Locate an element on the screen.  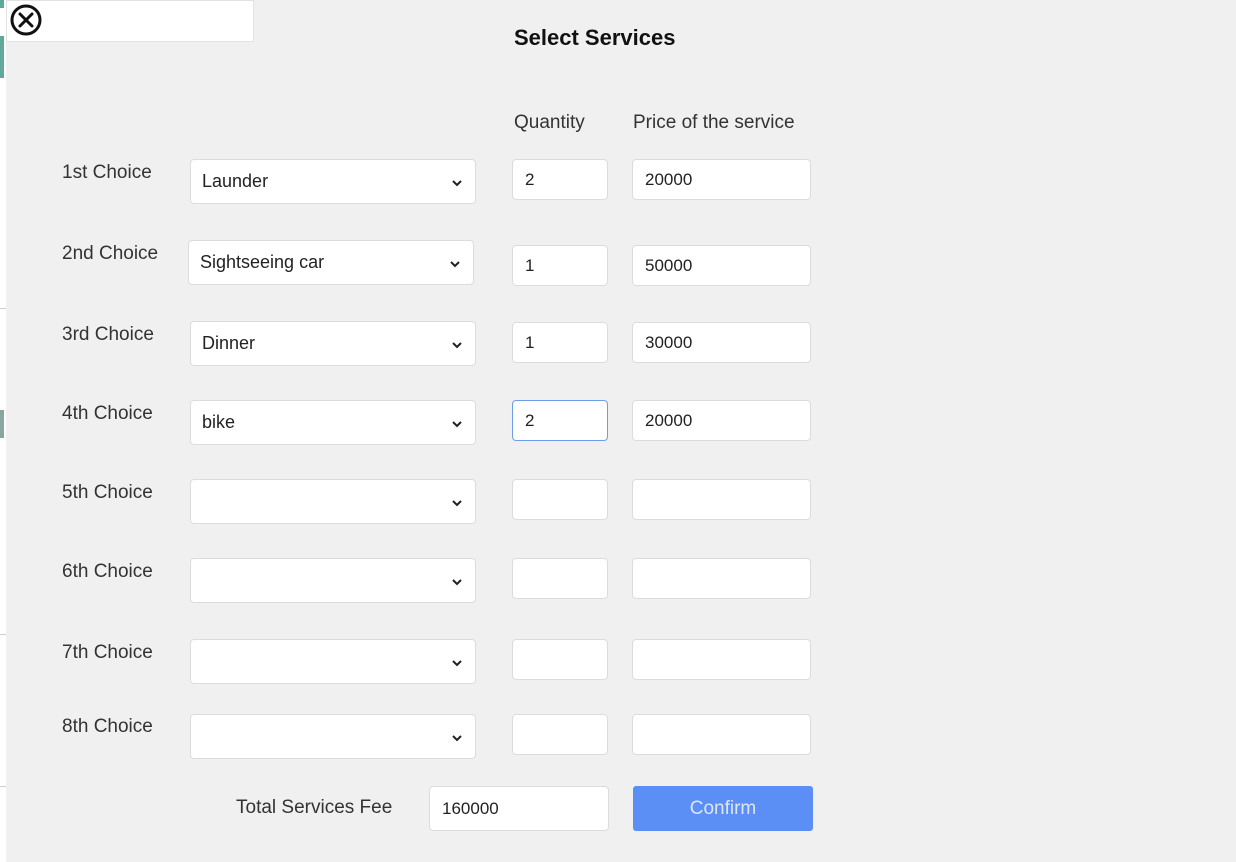
confirm-button: Confirm is located at coordinates (723, 808).